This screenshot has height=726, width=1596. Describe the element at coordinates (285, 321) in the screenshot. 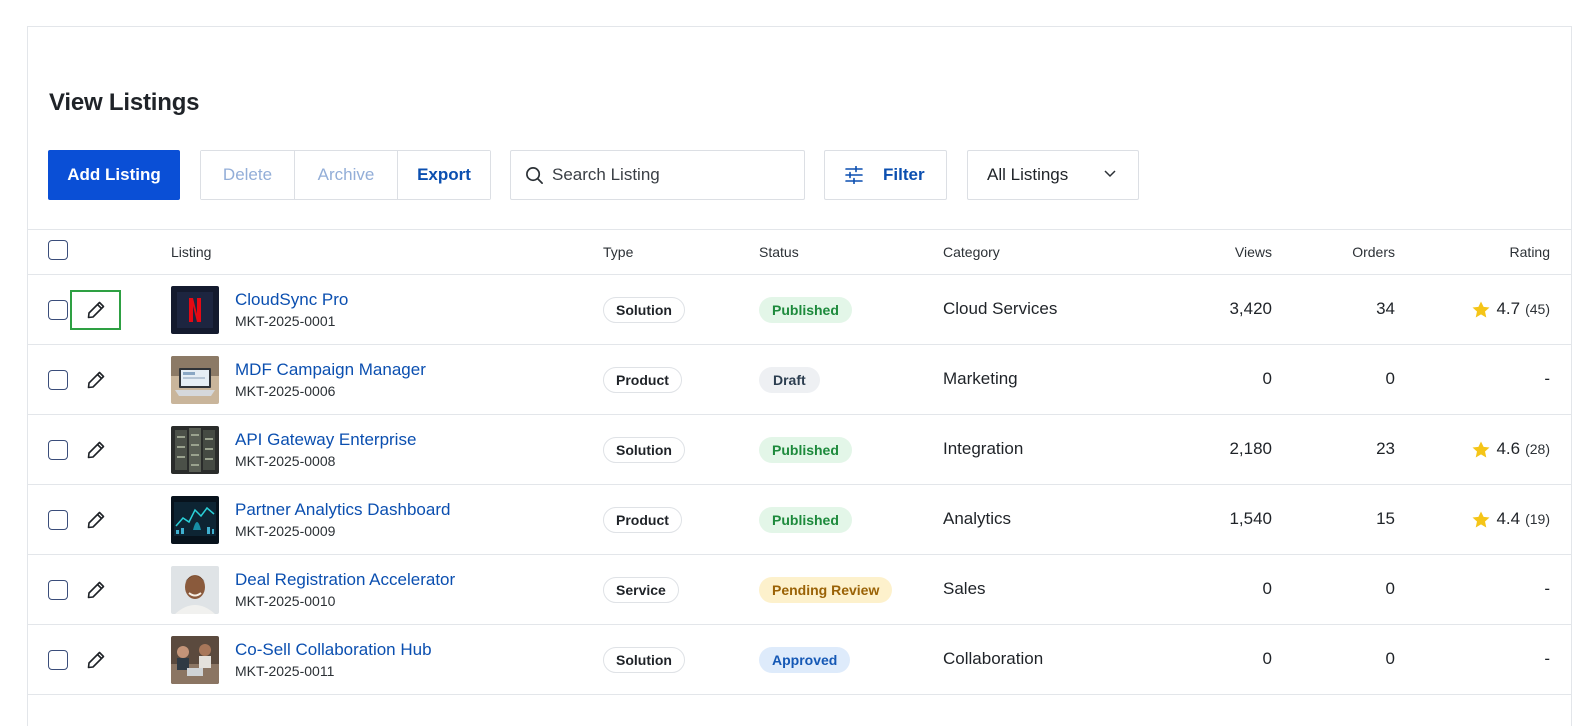

I see `listing-id: MKT-2025-0001` at that location.